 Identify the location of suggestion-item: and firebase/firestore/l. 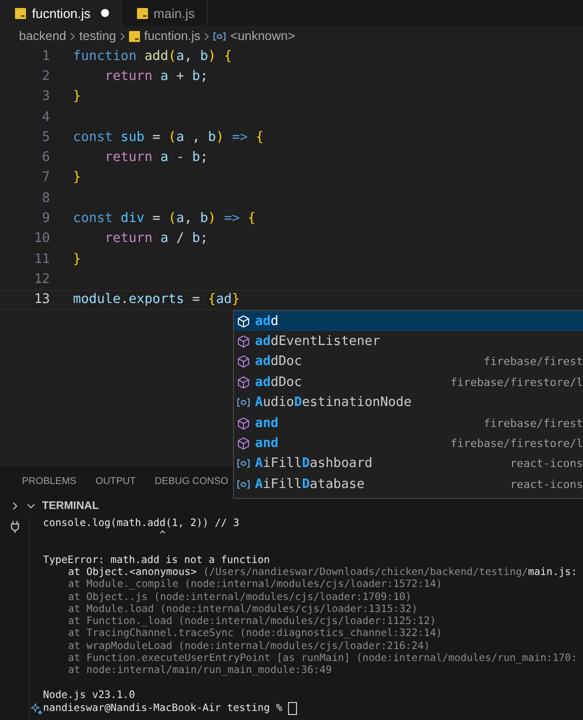
(408, 443).